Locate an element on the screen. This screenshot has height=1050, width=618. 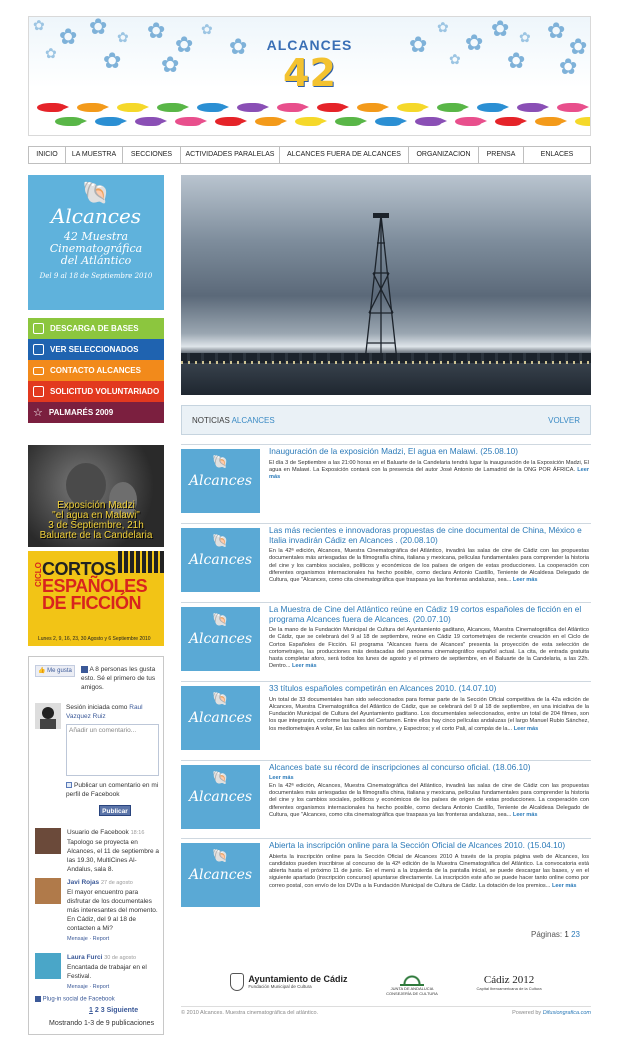
menu-descarga-bases: DESCARGA DE BASES is located at coordinates (96, 328).